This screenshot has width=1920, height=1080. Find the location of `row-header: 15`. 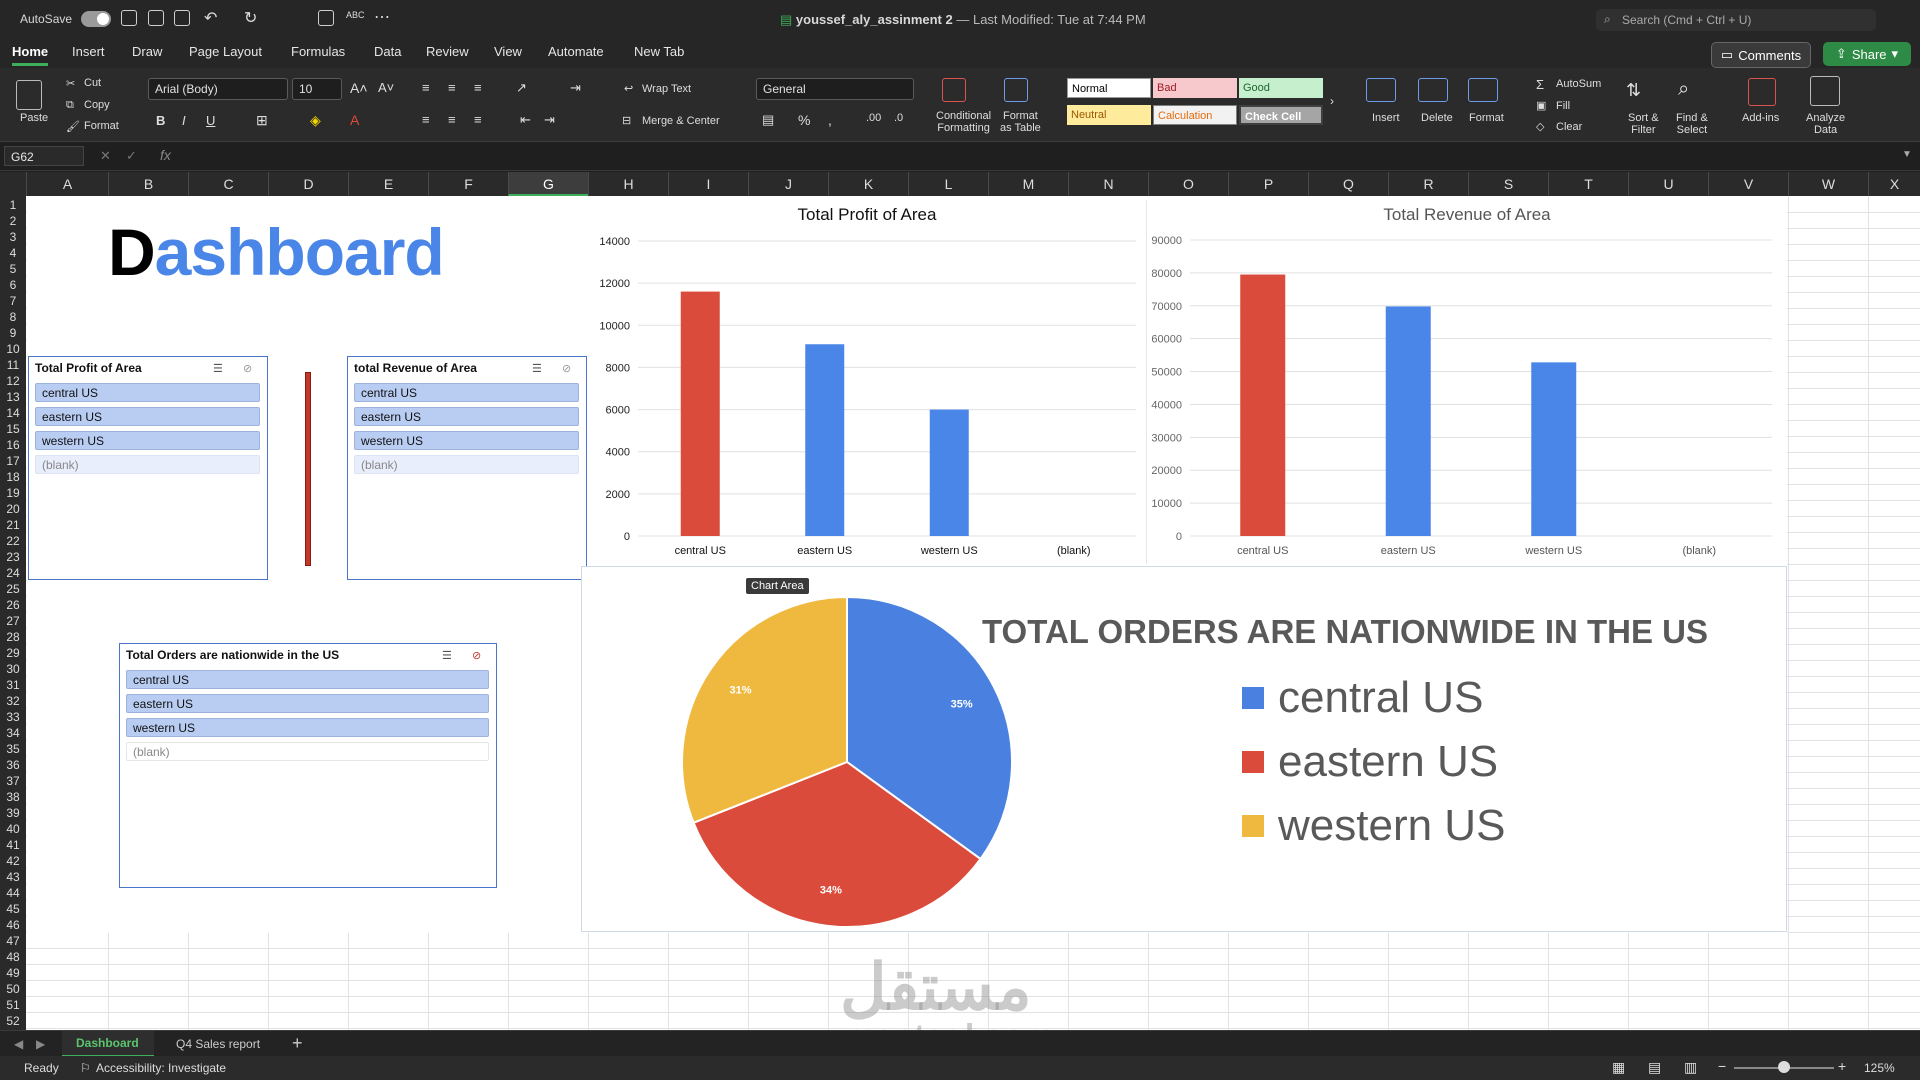

row-header: 15 is located at coordinates (13, 429).